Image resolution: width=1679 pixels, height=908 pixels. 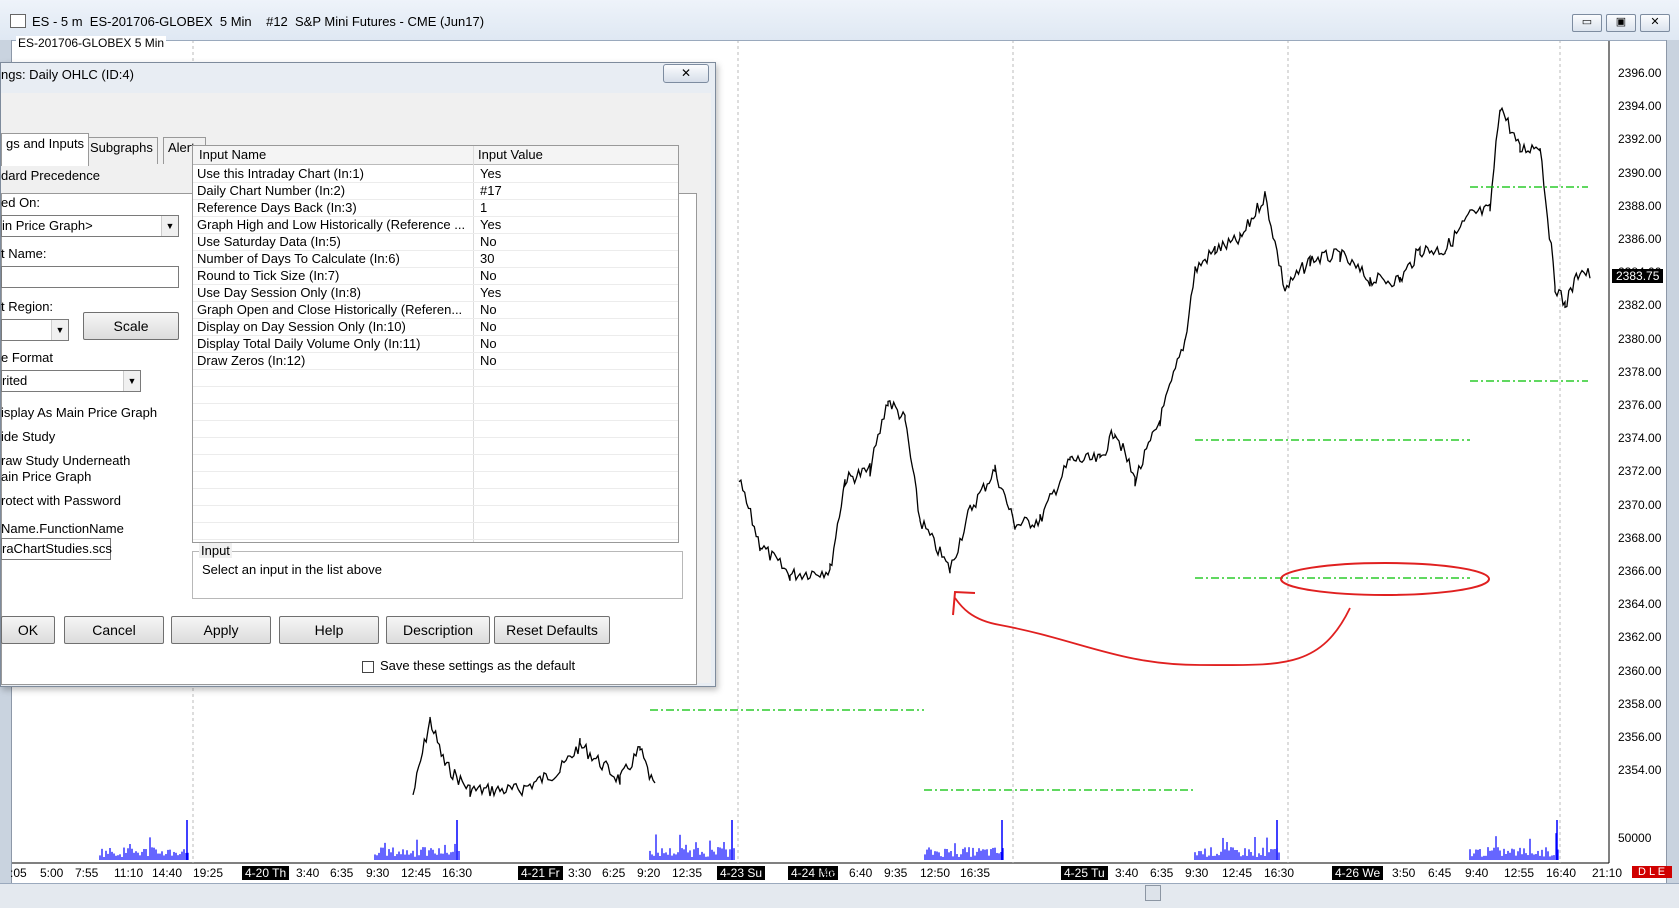 What do you see at coordinates (27, 306) in the screenshot?
I see `chart-region-label: t Region:` at bounding box center [27, 306].